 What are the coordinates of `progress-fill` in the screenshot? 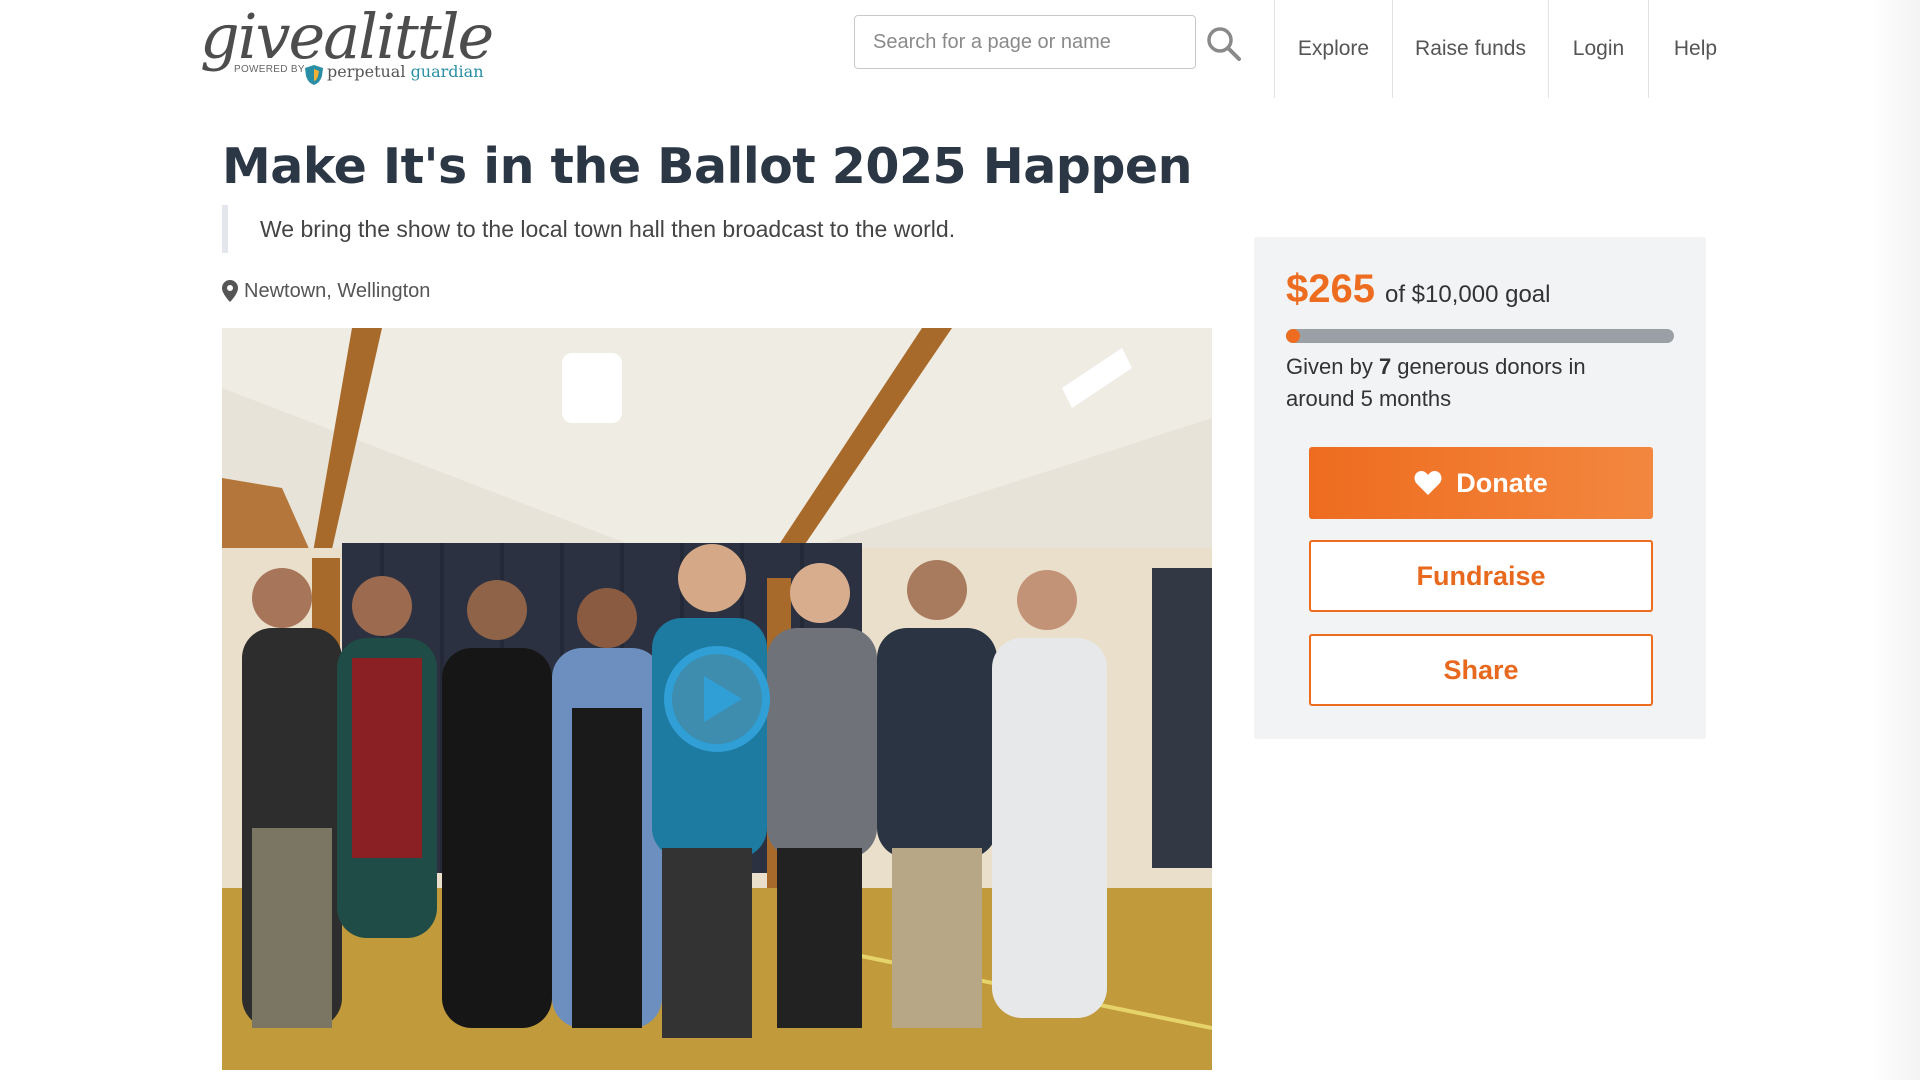 It's located at (1293, 336).